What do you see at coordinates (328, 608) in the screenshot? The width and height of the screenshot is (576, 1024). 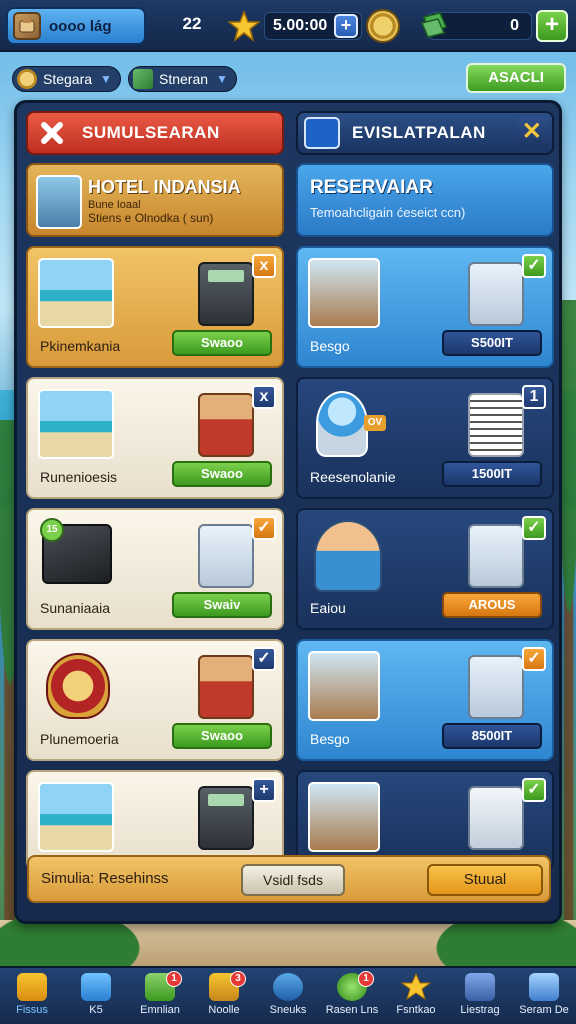 I see `card-label: Eaiou` at bounding box center [328, 608].